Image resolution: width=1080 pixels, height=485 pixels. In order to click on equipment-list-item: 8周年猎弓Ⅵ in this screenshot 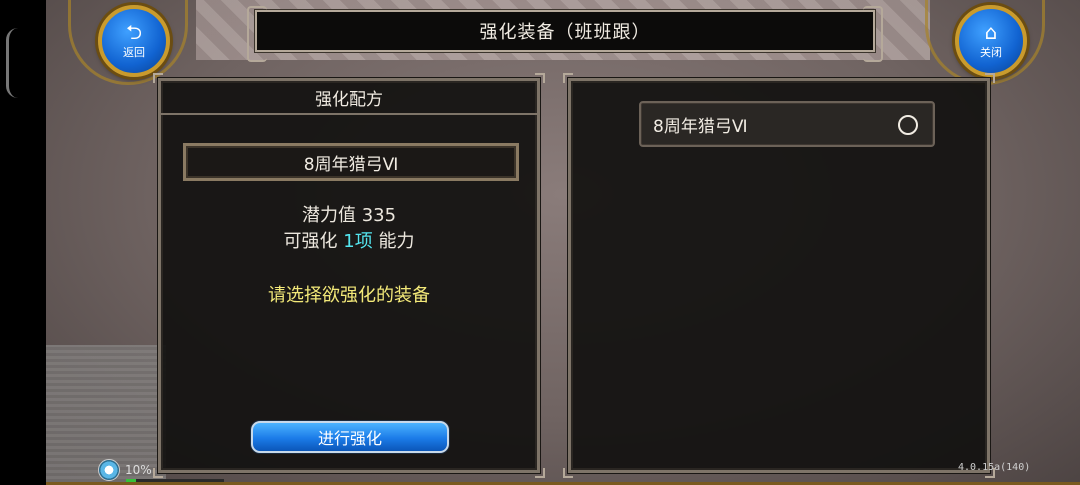, I will do `click(787, 124)`.